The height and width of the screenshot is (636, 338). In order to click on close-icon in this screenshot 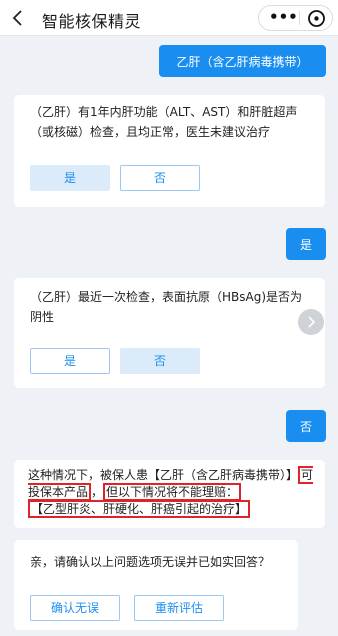, I will do `click(316, 18)`.